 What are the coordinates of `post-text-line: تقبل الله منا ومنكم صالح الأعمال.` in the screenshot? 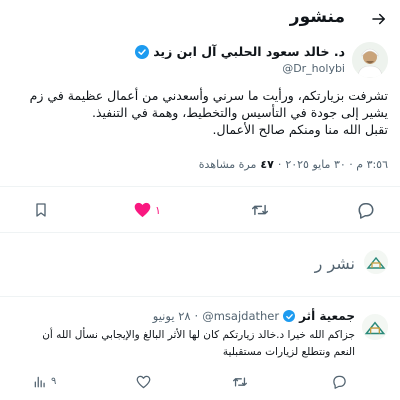 It's located at (300, 129).